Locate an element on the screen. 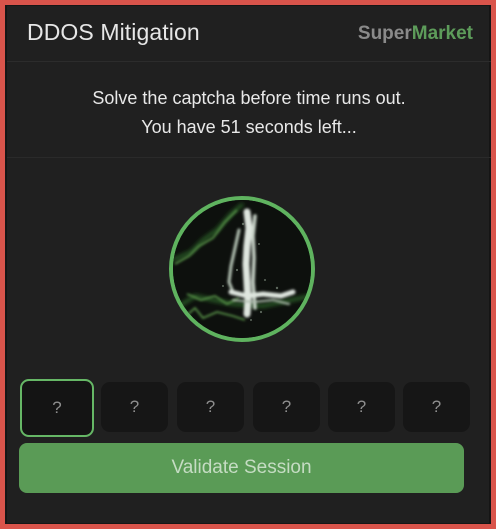 The height and width of the screenshot is (529, 496). code-input-2: ? is located at coordinates (134, 407).